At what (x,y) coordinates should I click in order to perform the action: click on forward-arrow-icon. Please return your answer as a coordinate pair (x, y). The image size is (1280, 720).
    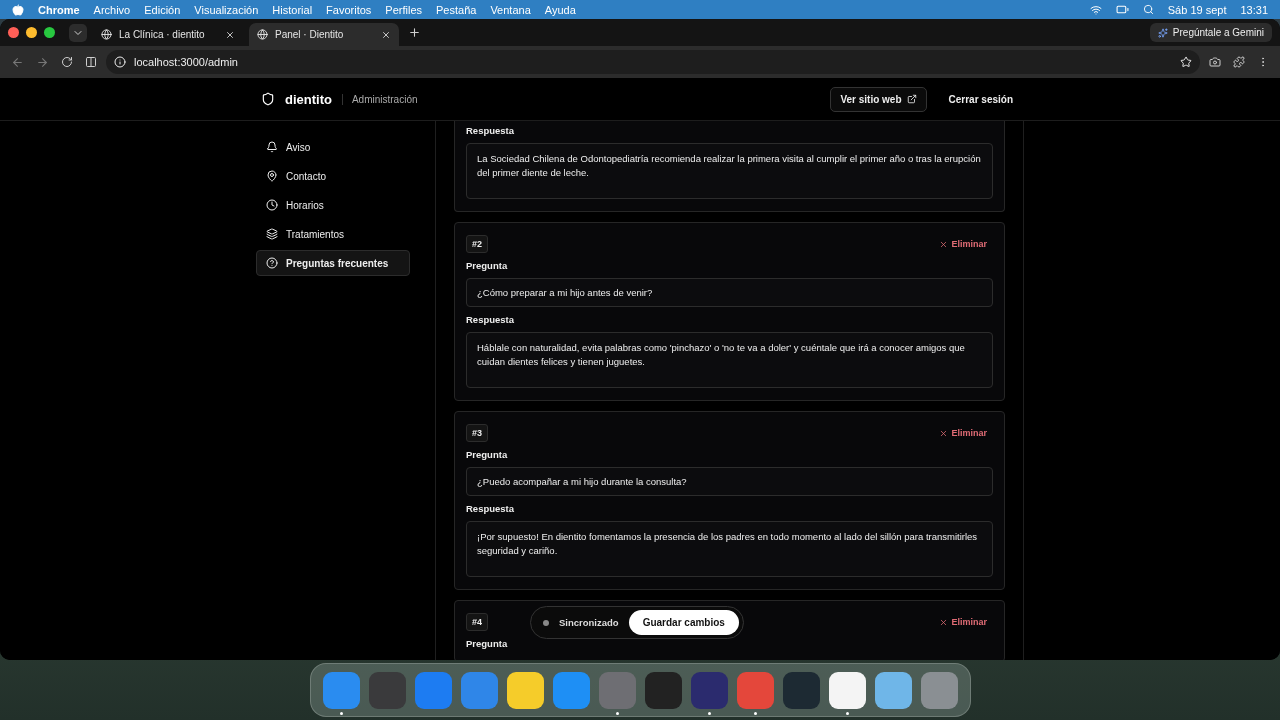
    Looking at the image, I should click on (42, 62).